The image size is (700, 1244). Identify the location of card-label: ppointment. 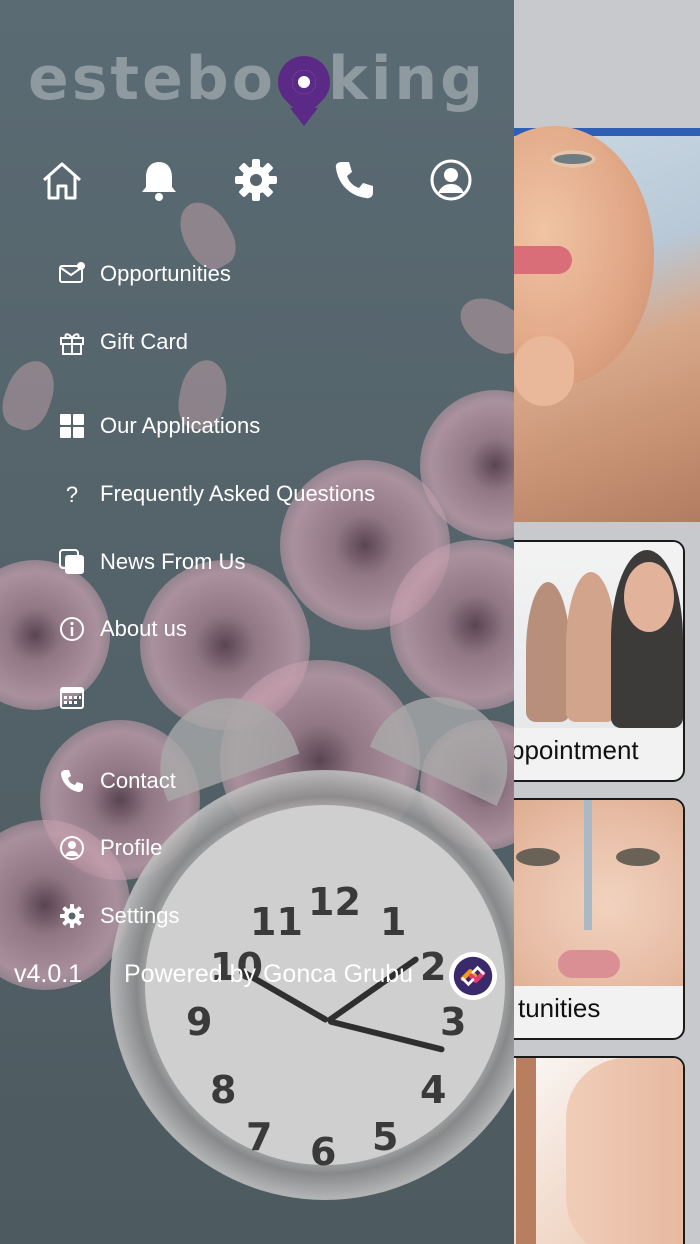
(576, 750).